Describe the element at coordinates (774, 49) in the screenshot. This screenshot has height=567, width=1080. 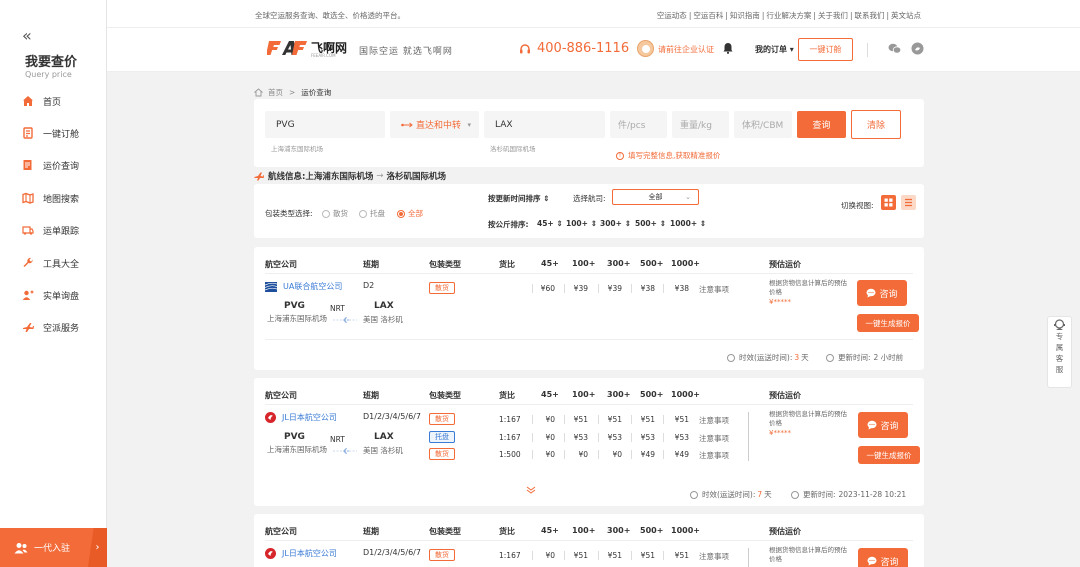
I see `my-orders-dropdown: 我的订单 ▾` at that location.